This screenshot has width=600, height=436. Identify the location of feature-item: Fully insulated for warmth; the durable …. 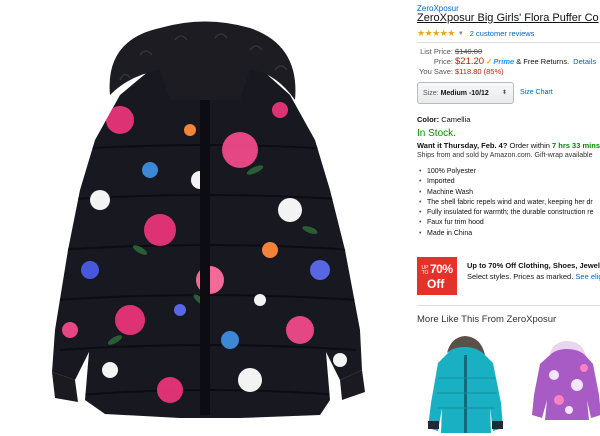
(505, 213).